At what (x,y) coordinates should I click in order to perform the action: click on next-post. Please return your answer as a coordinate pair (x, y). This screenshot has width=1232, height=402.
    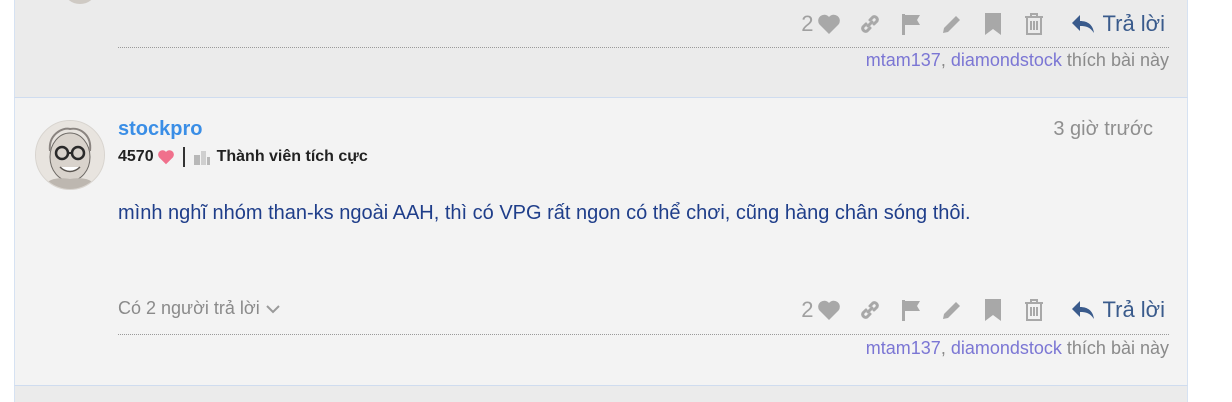
    Looking at the image, I should click on (601, 394).